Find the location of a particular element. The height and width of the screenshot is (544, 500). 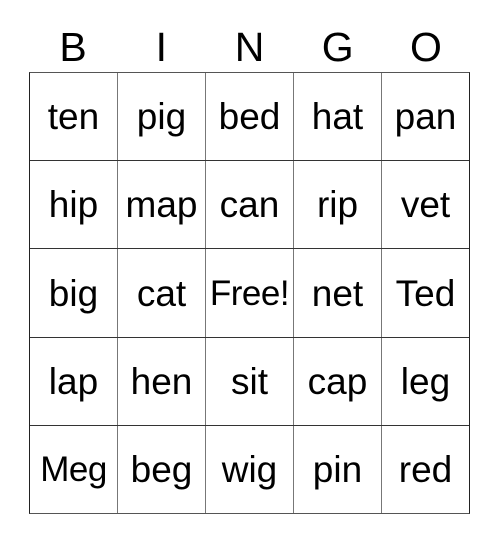

bingo-cell-label: can is located at coordinates (249, 205).